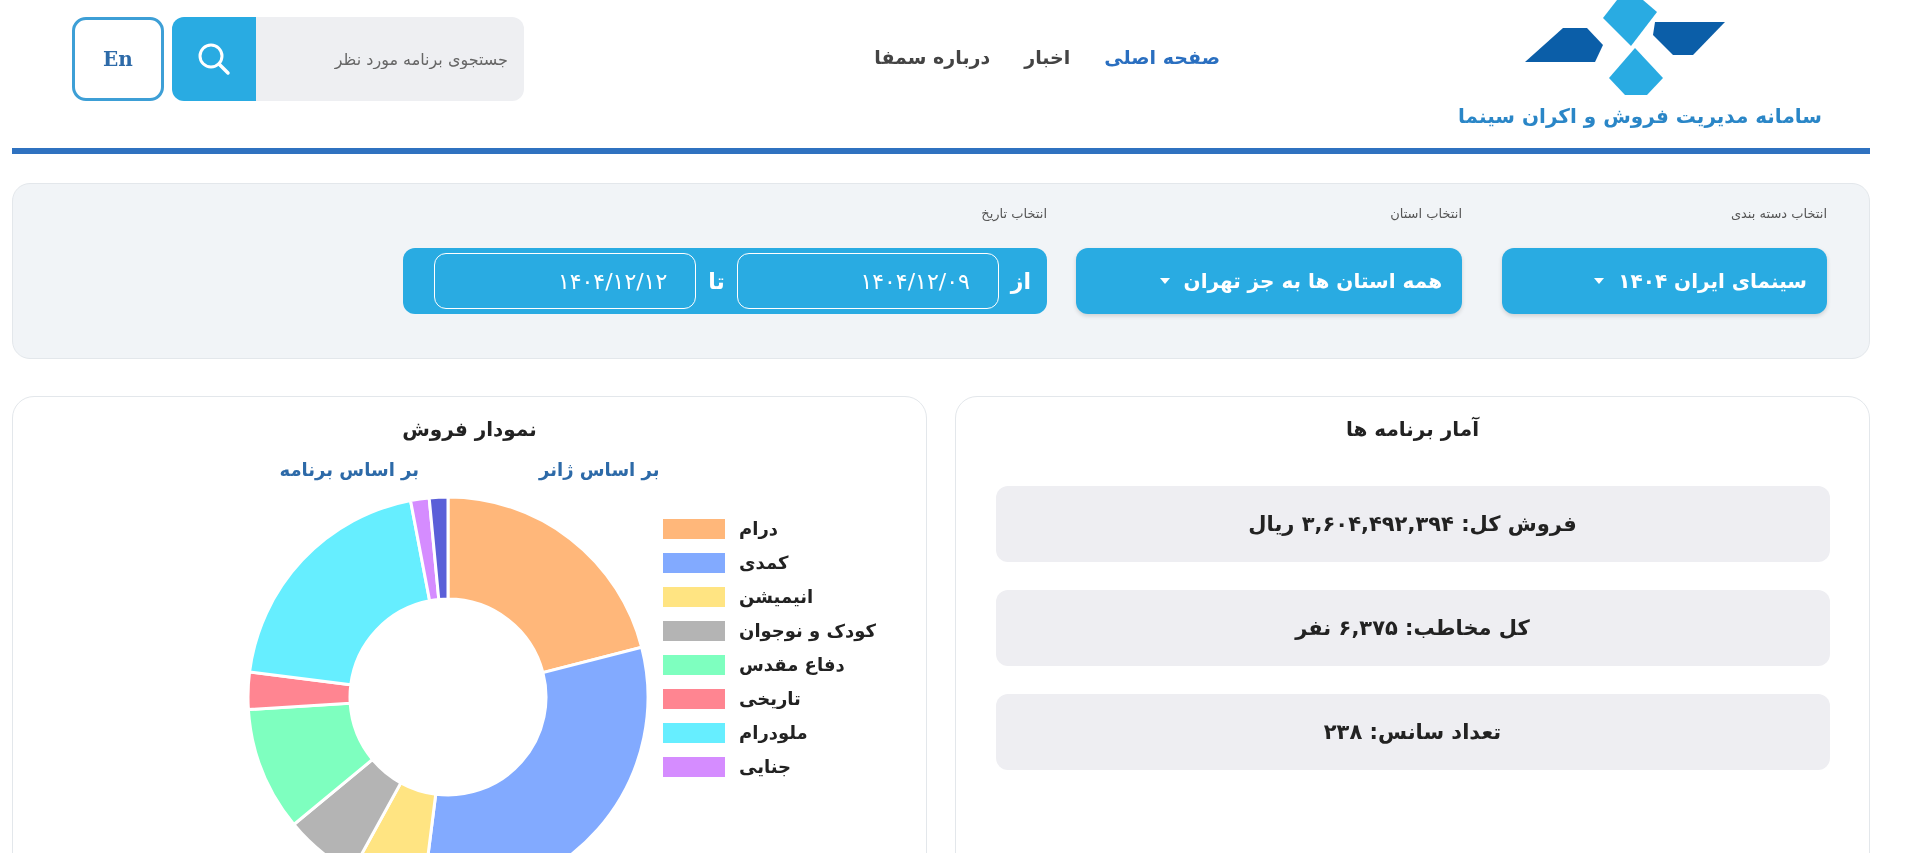 The height and width of the screenshot is (853, 1920). What do you see at coordinates (1640, 116) in the screenshot?
I see `logo-caption: سامانه مدیریت فروش و اکران سینما` at bounding box center [1640, 116].